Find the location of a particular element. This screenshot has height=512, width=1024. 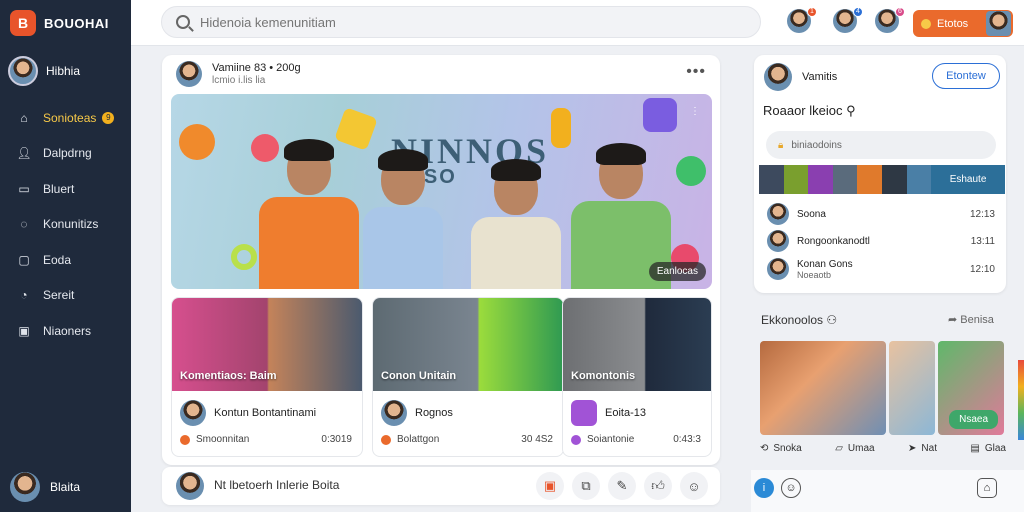

item-name: Konan Gons is located at coordinates (825, 264).